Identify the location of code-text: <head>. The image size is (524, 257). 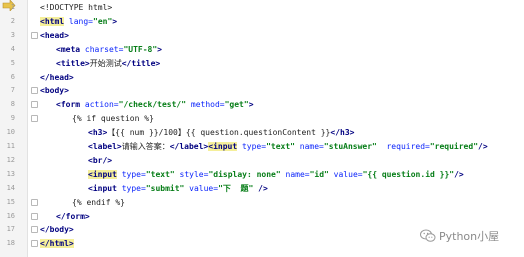
(54, 35).